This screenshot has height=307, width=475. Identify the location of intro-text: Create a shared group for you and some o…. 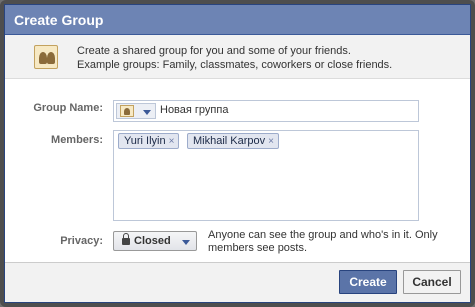
(234, 58).